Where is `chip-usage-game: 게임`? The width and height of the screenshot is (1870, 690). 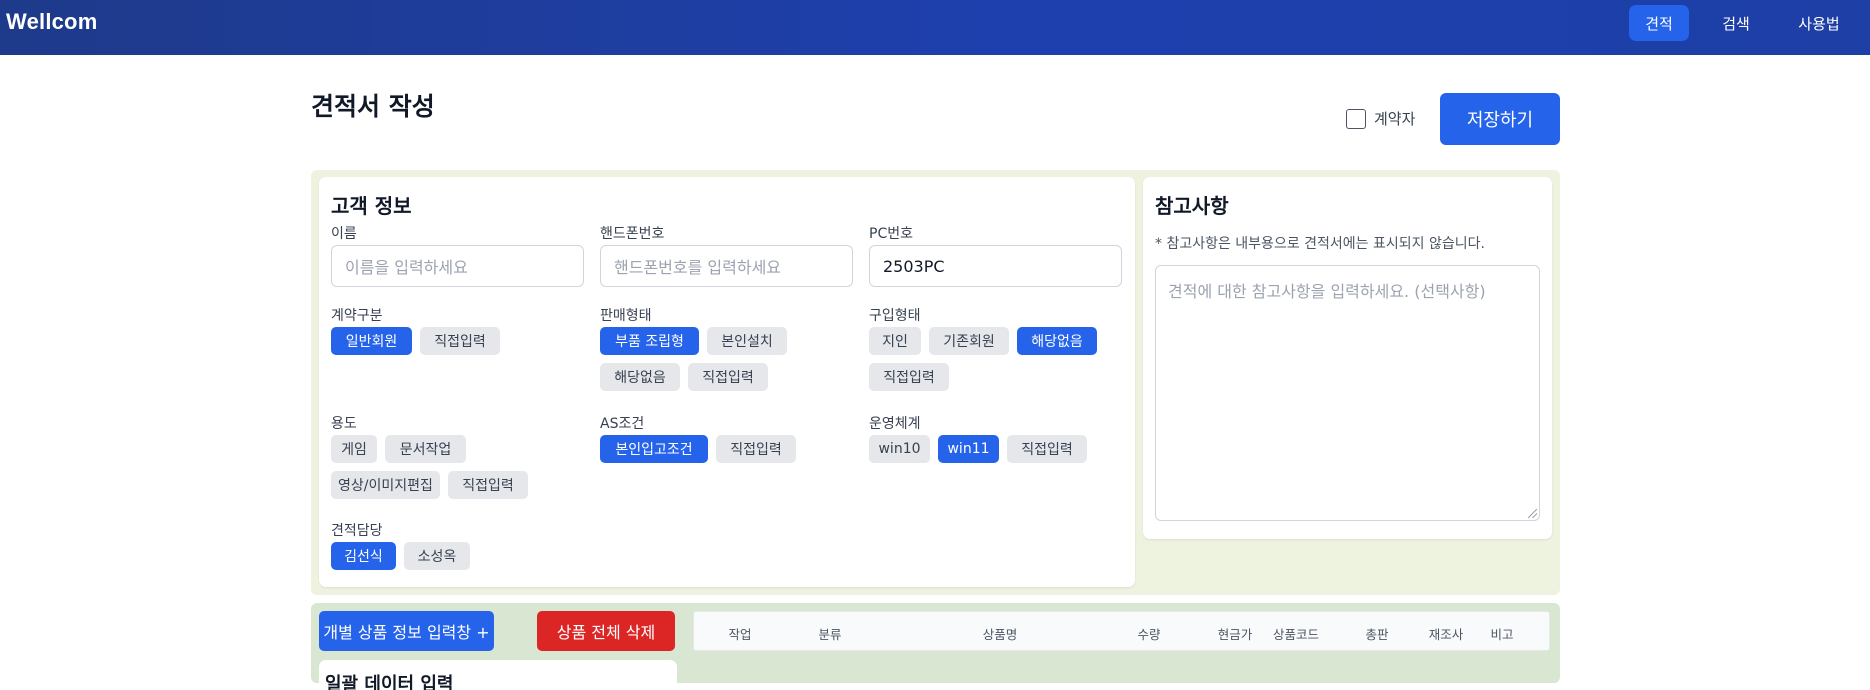 chip-usage-game: 게임 is located at coordinates (354, 449).